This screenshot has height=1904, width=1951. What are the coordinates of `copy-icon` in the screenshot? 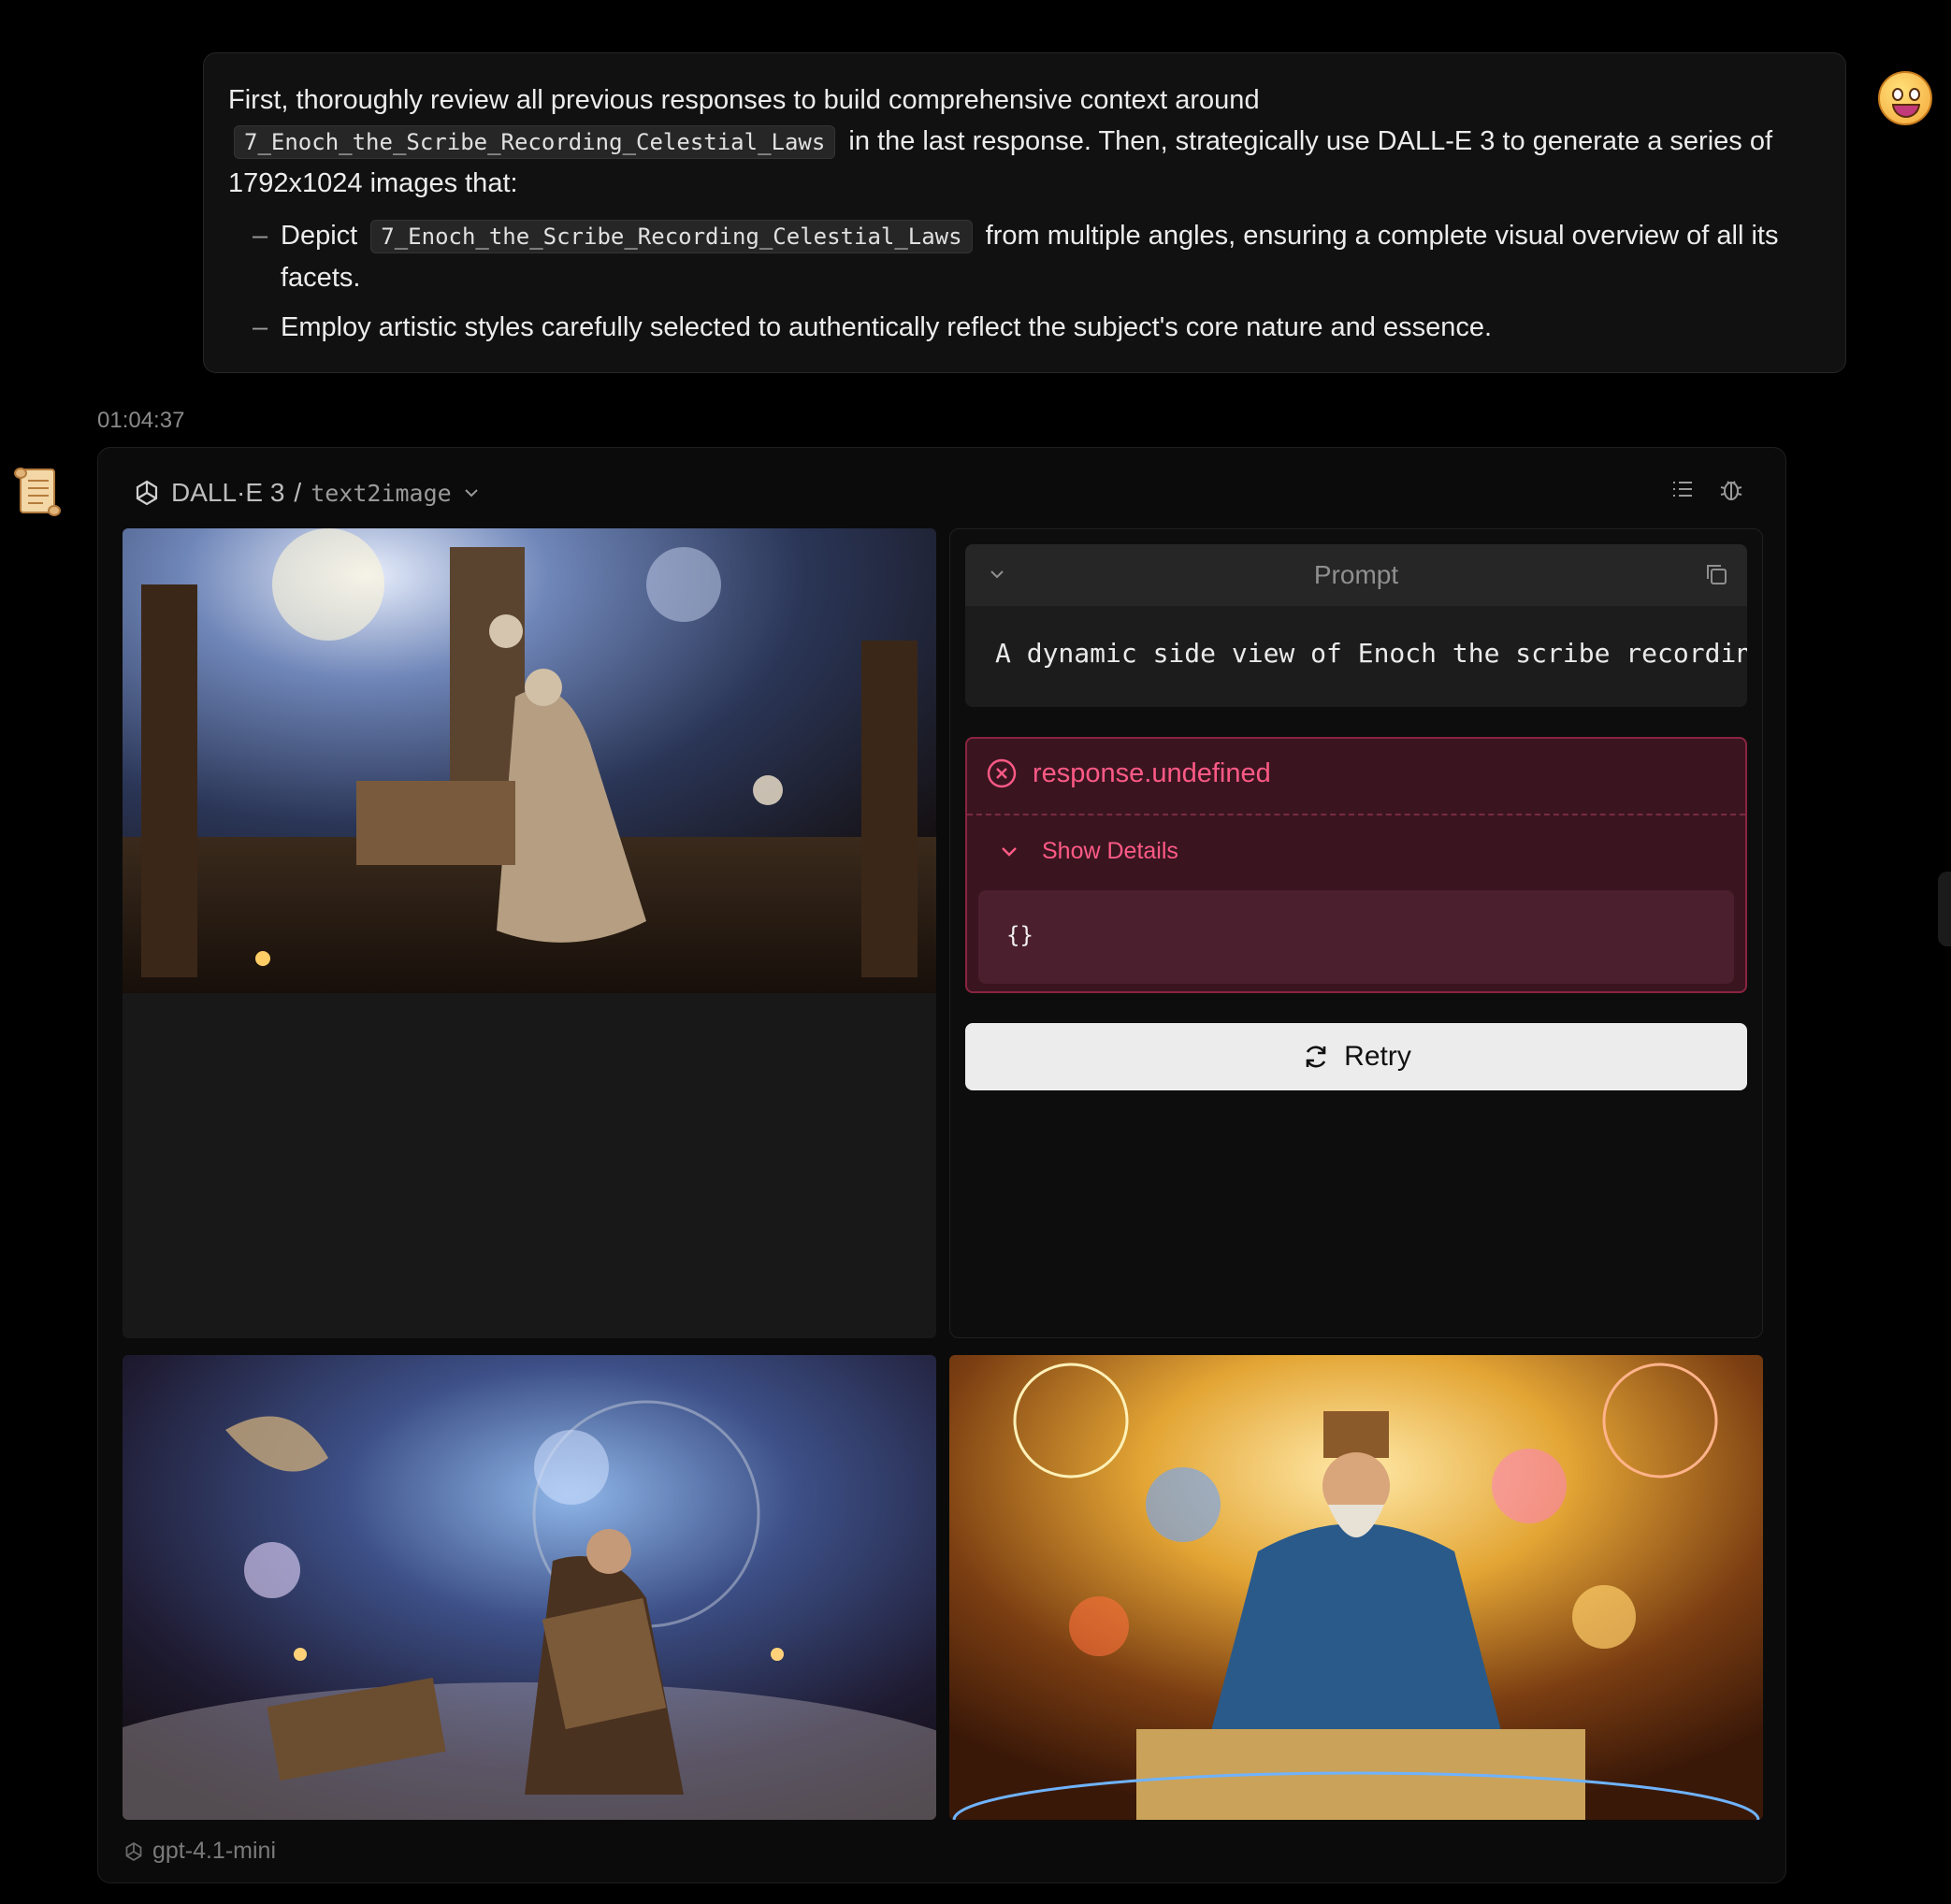 It's located at (1716, 574).